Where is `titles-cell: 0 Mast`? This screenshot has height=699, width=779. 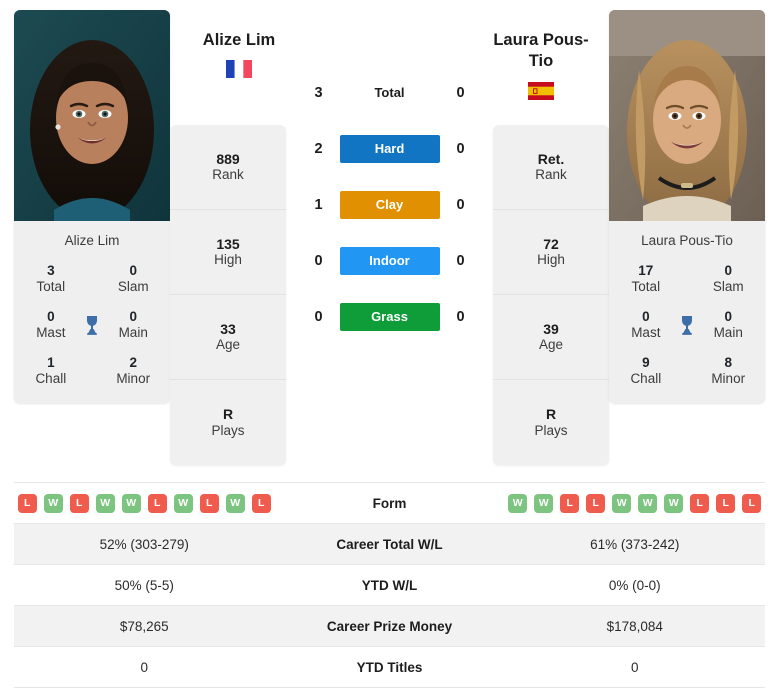 titles-cell: 0 Mast is located at coordinates (51, 325).